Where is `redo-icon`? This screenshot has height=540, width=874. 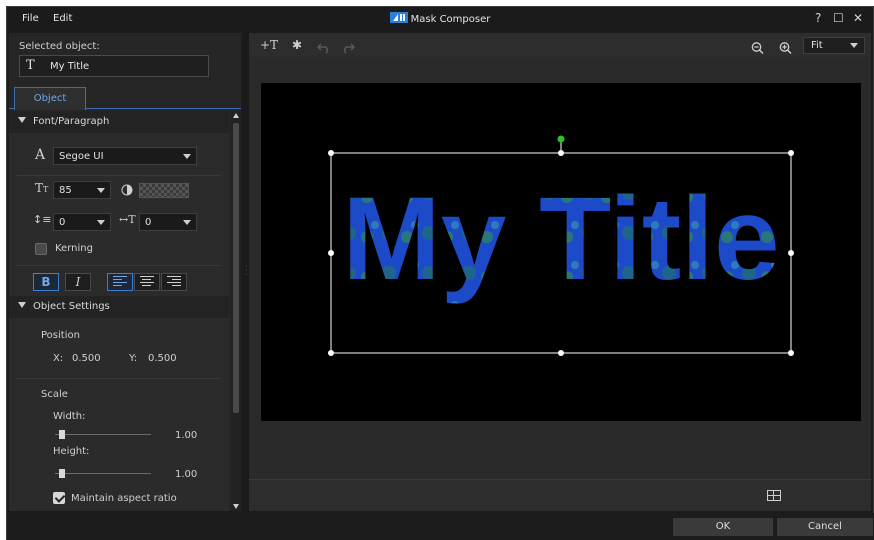
redo-icon is located at coordinates (348, 48).